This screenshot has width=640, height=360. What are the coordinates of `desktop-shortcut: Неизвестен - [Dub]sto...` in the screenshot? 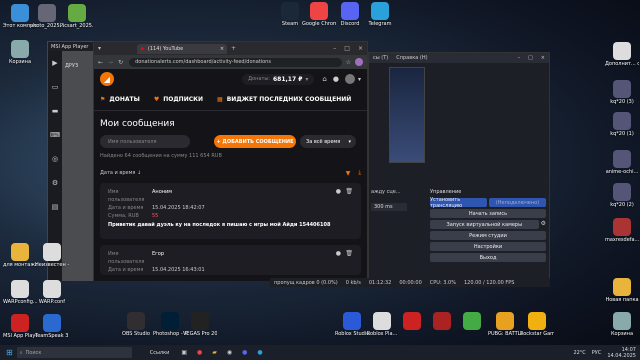 It's located at (52, 255).